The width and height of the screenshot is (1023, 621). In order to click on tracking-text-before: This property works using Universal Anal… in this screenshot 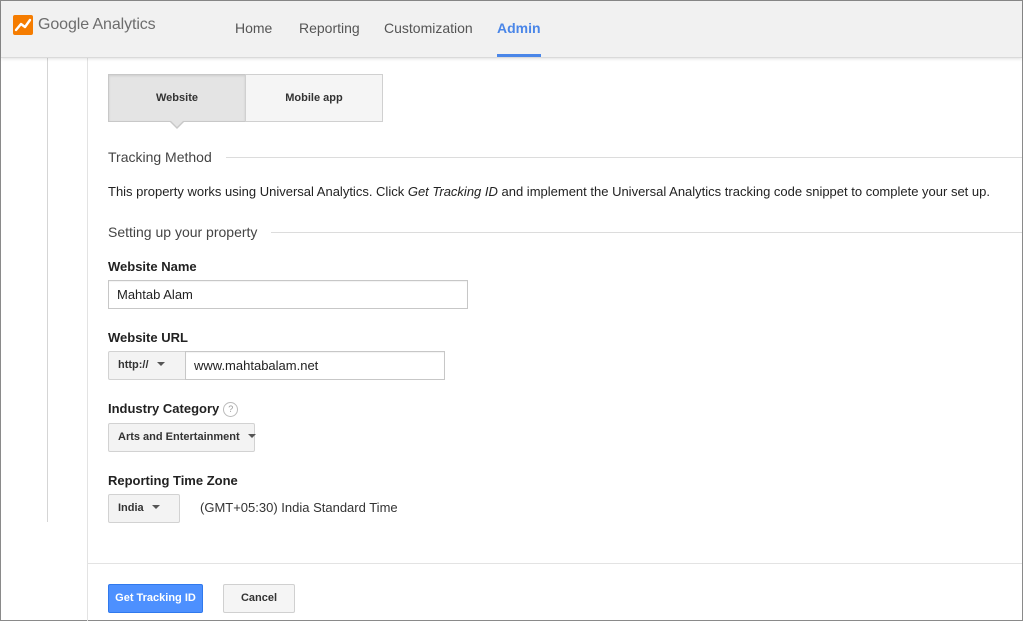, I will do `click(258, 191)`.